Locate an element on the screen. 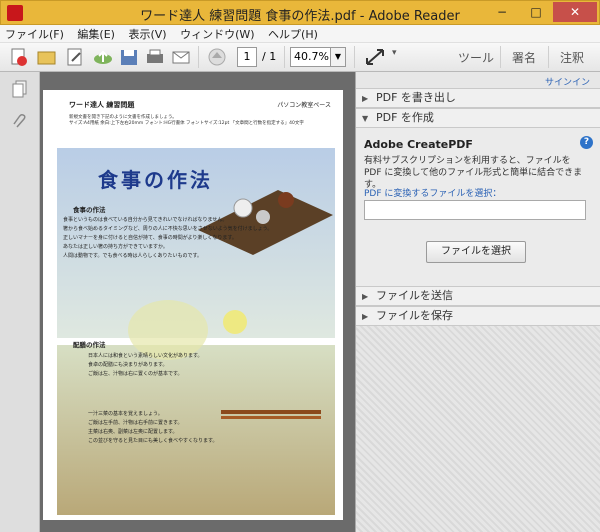 The height and width of the screenshot is (532, 600). email-icon is located at coordinates (181, 57).